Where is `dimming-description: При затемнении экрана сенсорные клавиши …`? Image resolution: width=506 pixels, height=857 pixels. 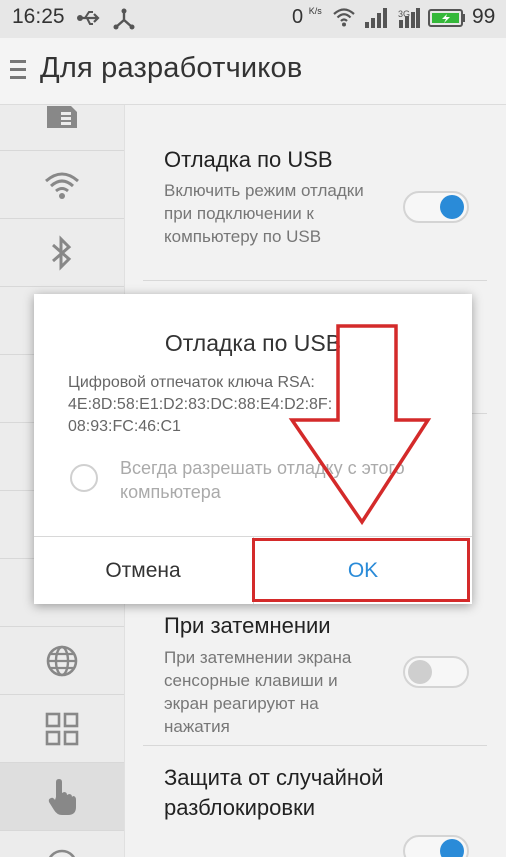
dimming-description: При затемнении экрана сенсорные клавиши … is located at coordinates (258, 692).